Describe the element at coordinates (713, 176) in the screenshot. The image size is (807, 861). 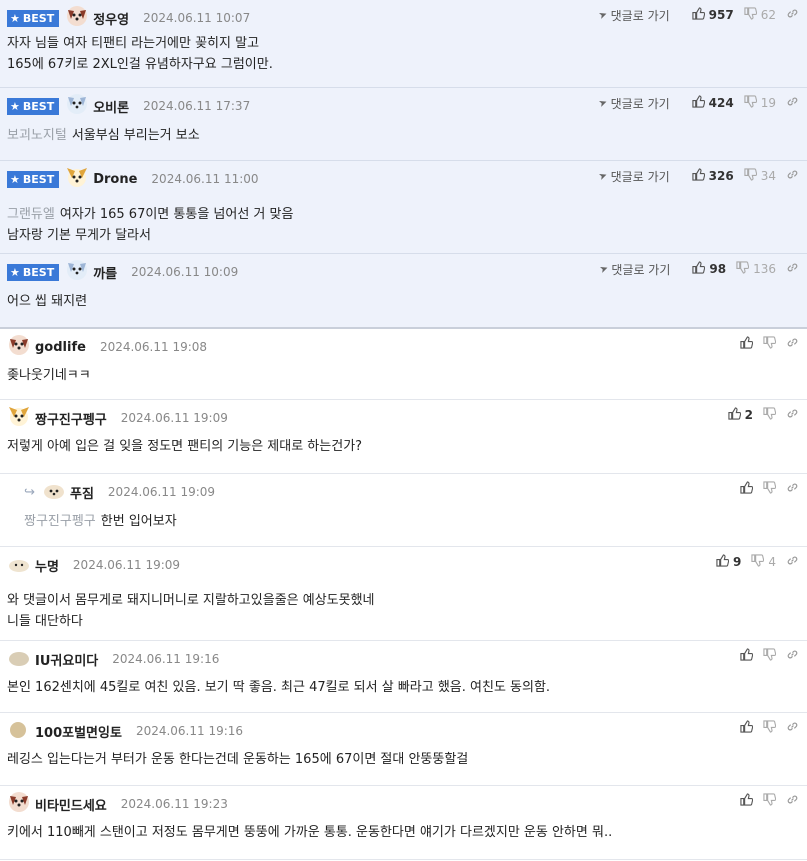
I see `upvote-button: 326` at that location.